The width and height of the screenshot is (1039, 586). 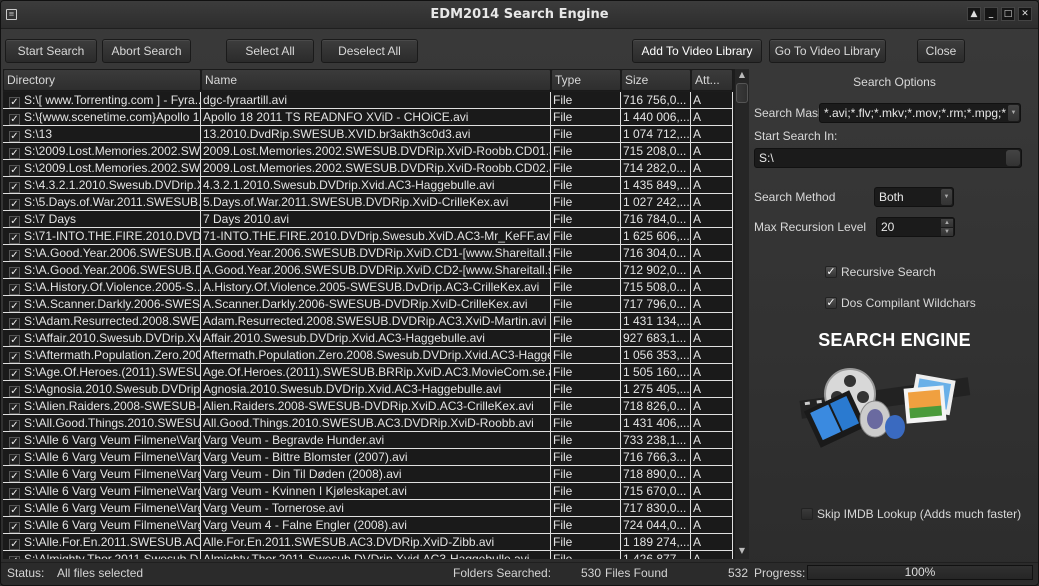 I want to click on search-method-select: Both ▼, so click(x=914, y=197).